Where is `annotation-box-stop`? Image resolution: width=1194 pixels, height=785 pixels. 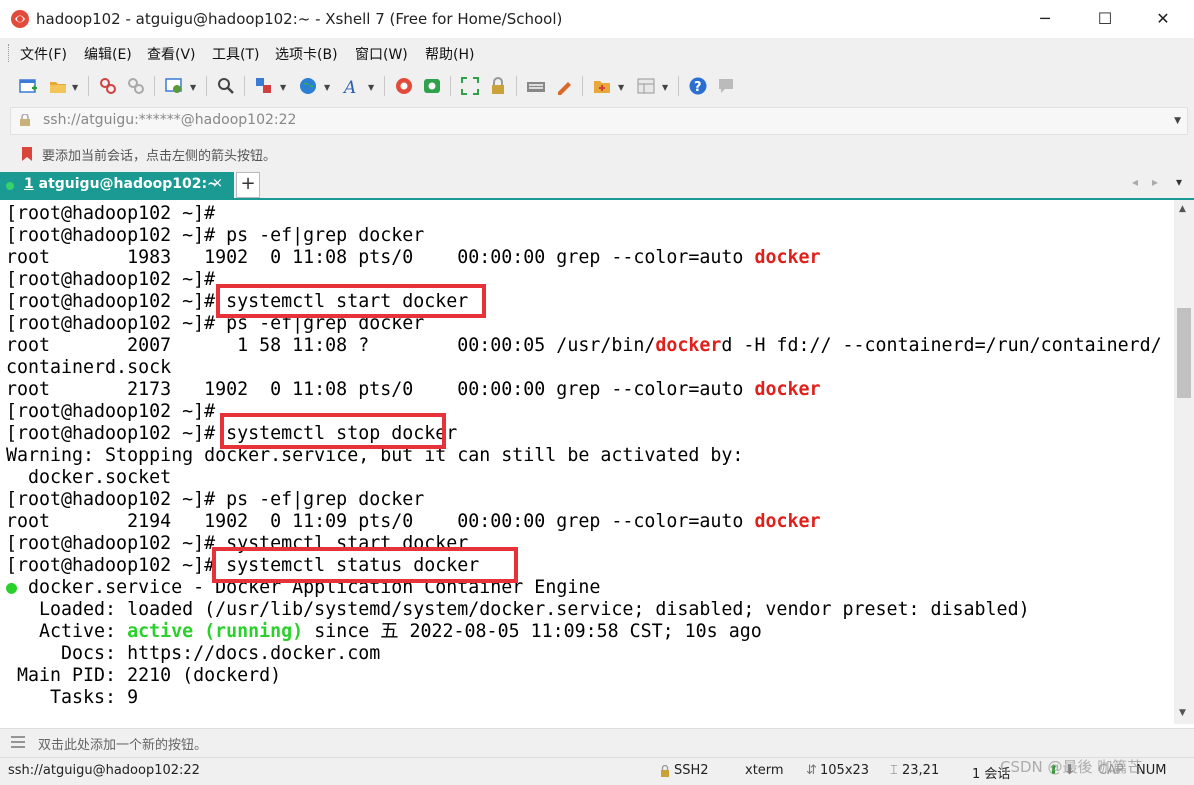 annotation-box-stop is located at coordinates (333, 431).